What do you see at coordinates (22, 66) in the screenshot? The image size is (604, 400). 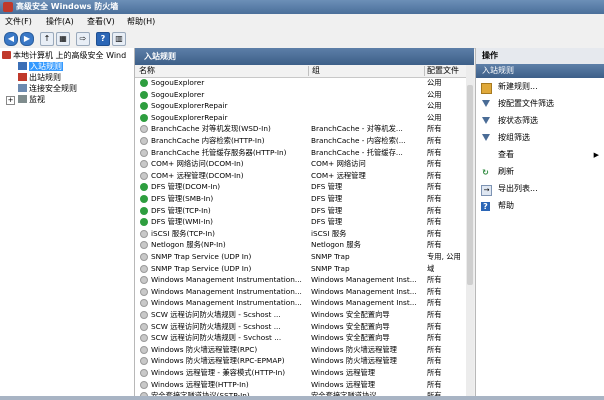 I see `inbound-rules-icon` at bounding box center [22, 66].